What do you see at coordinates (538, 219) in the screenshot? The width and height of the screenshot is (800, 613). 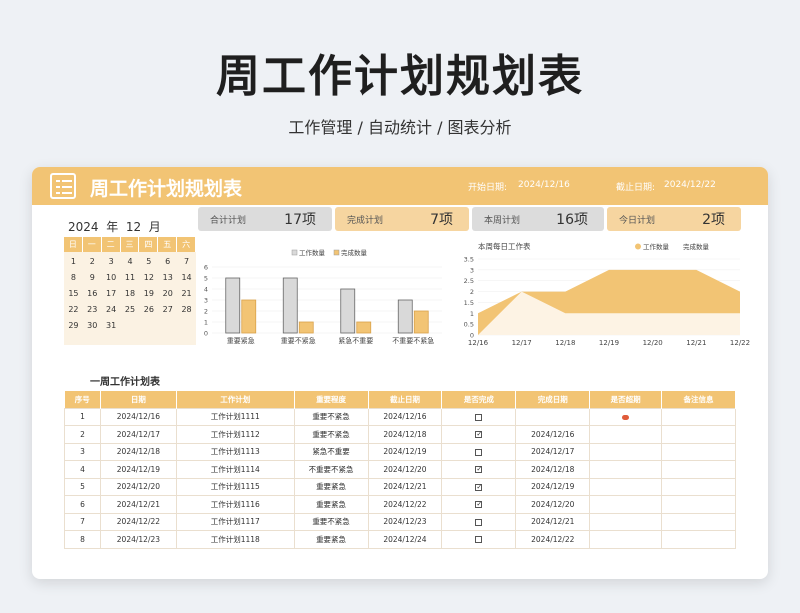 I see `kpi-week: 本周计划 16项` at bounding box center [538, 219].